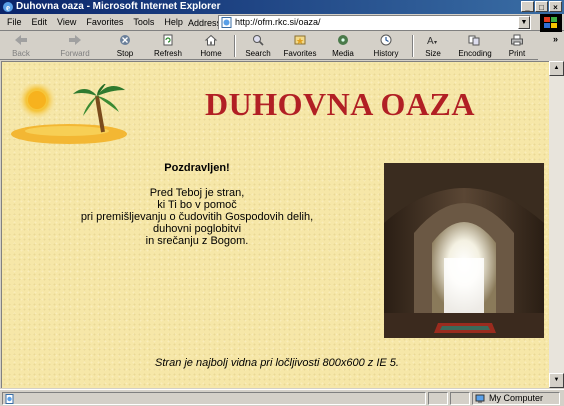 Image resolution: width=564 pixels, height=406 pixels. What do you see at coordinates (69, 114) in the screenshot?
I see `palm-island-sun-logo` at bounding box center [69, 114].